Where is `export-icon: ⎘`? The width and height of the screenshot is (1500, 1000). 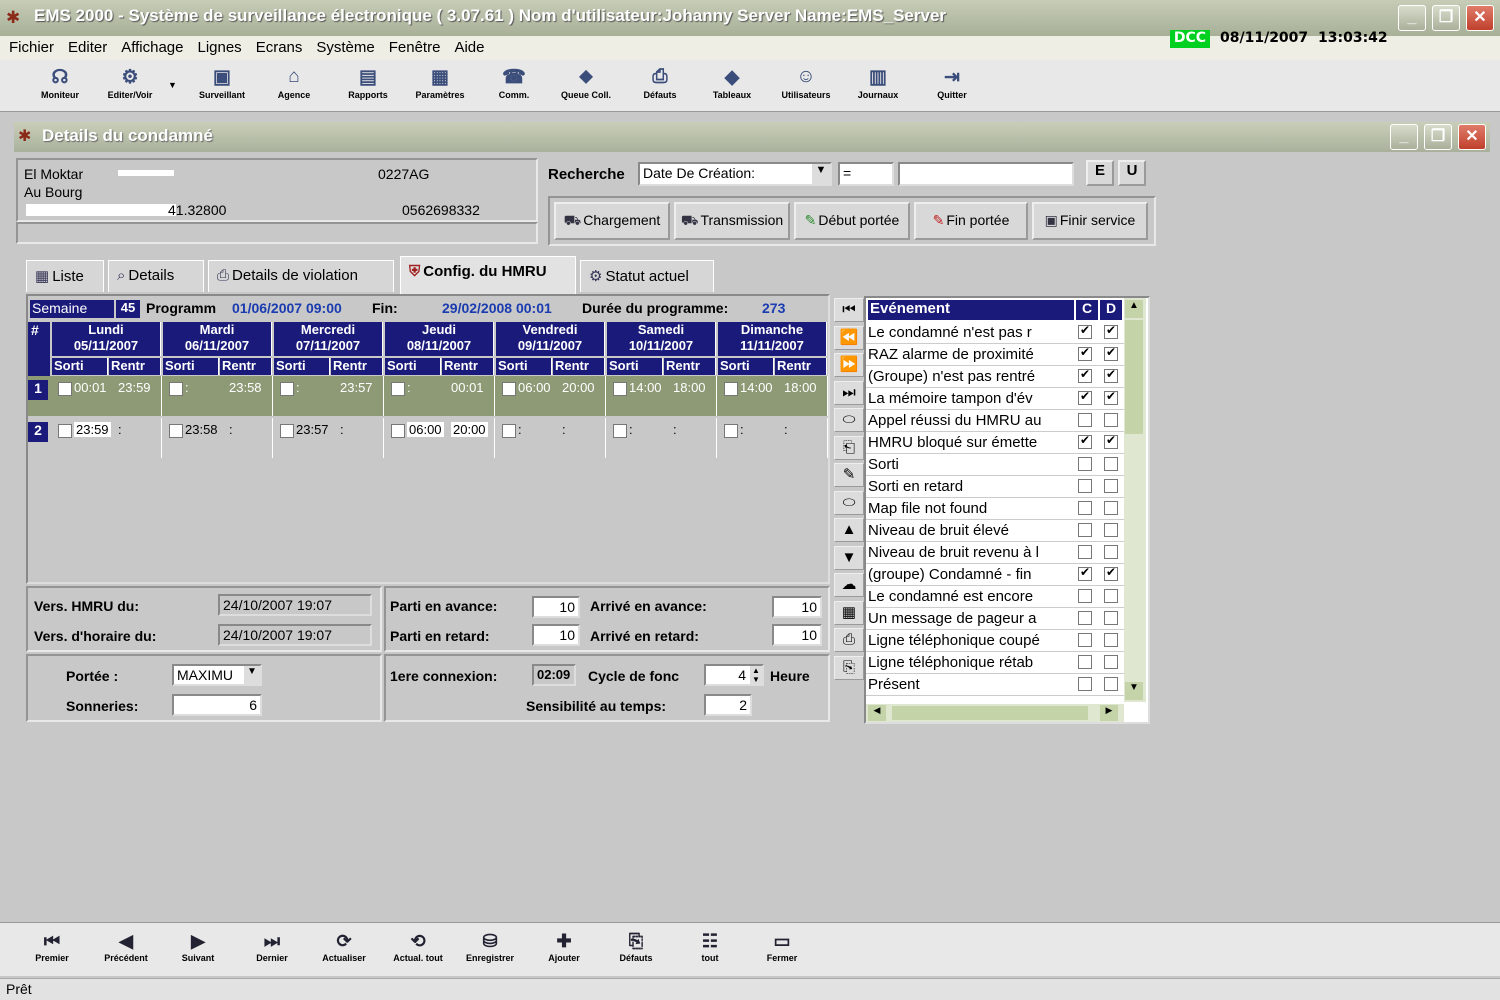
export-icon: ⎘ is located at coordinates (849, 667).